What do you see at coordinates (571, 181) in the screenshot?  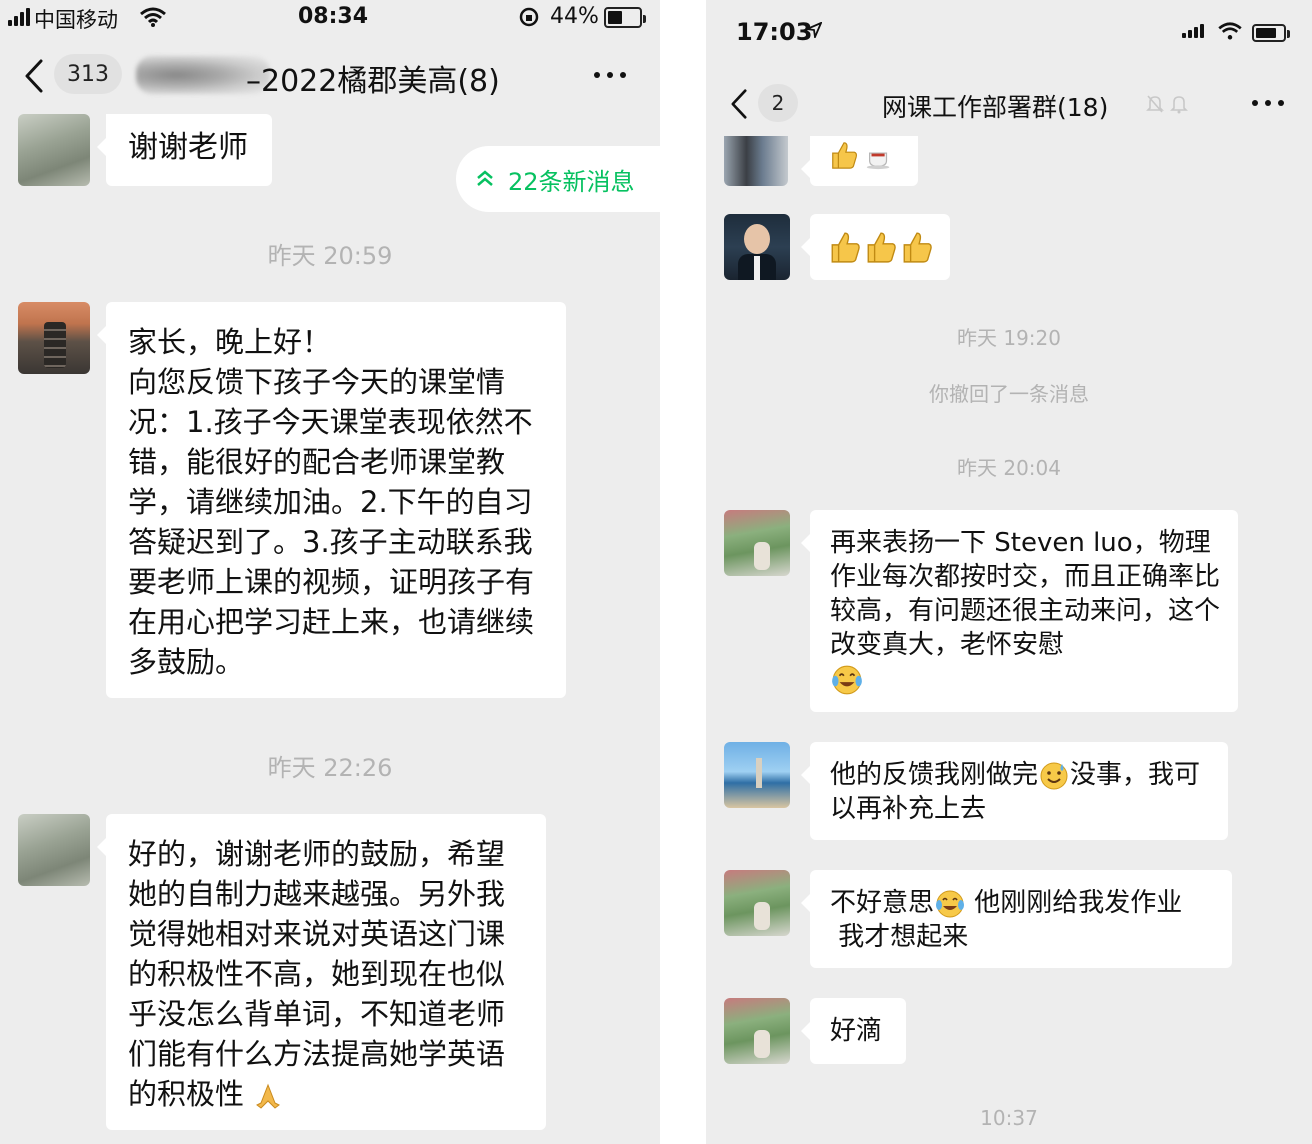 I see `new-messages-label: 22条新消息` at bounding box center [571, 181].